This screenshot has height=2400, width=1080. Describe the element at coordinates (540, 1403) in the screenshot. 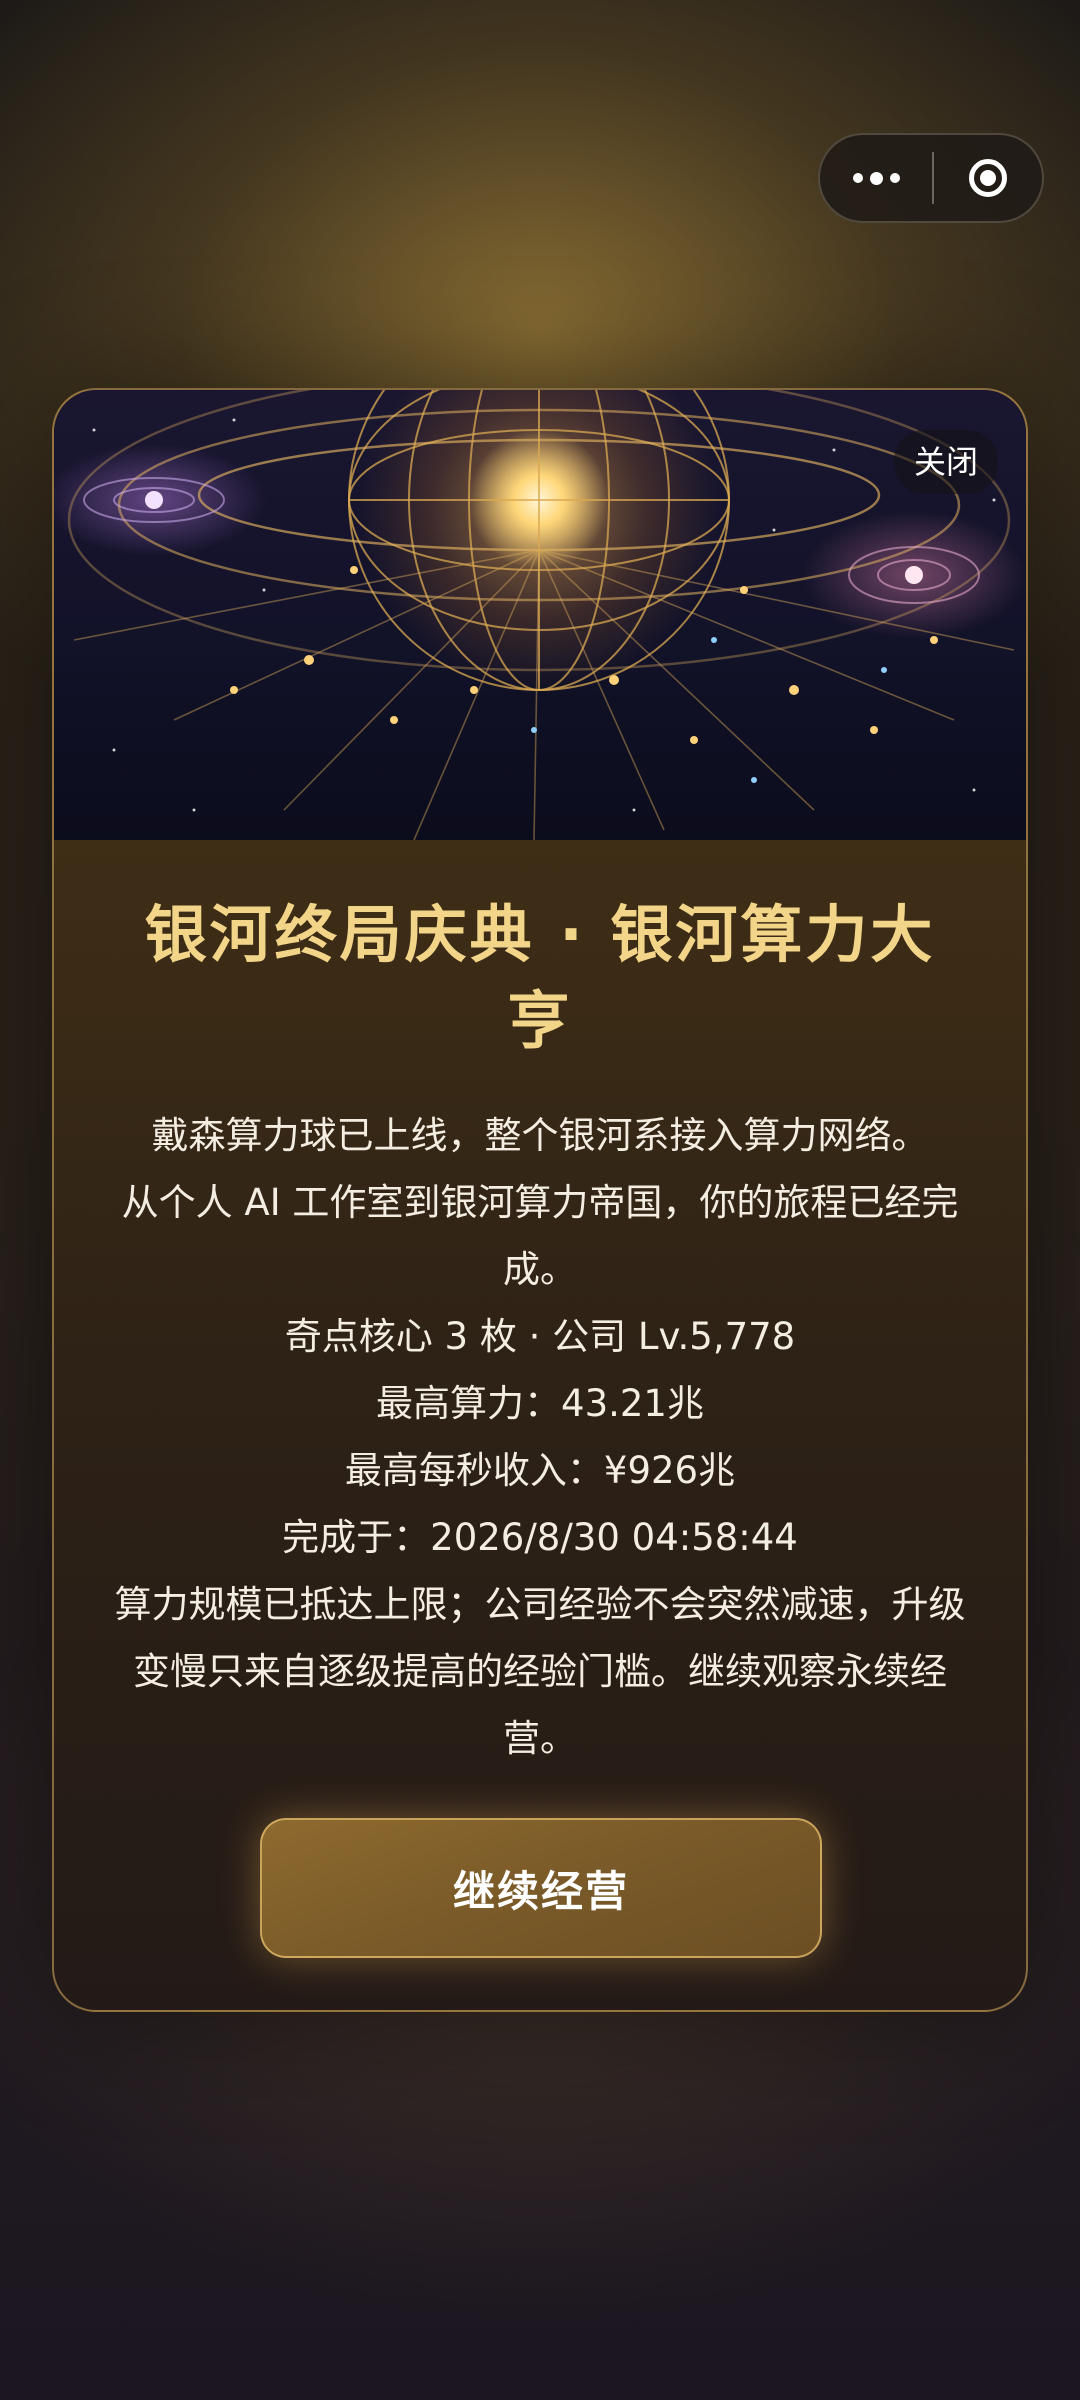

I see `stats-max-compute: 最高算力：43.21兆` at that location.